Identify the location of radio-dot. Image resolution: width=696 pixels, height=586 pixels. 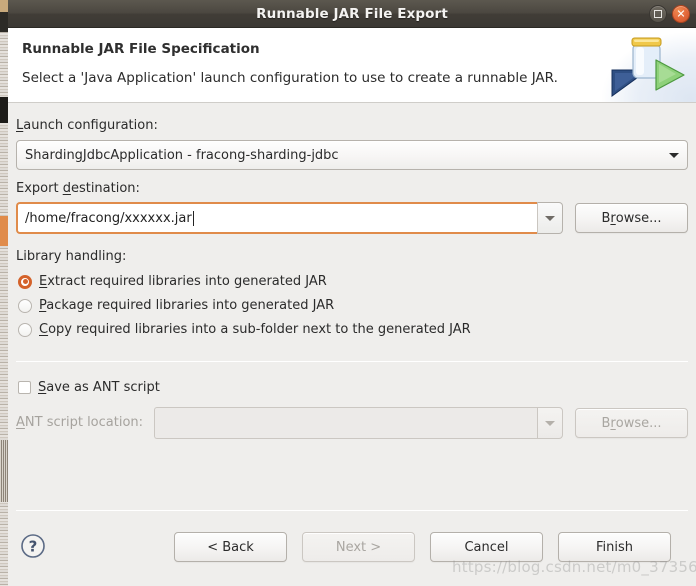
(25, 281).